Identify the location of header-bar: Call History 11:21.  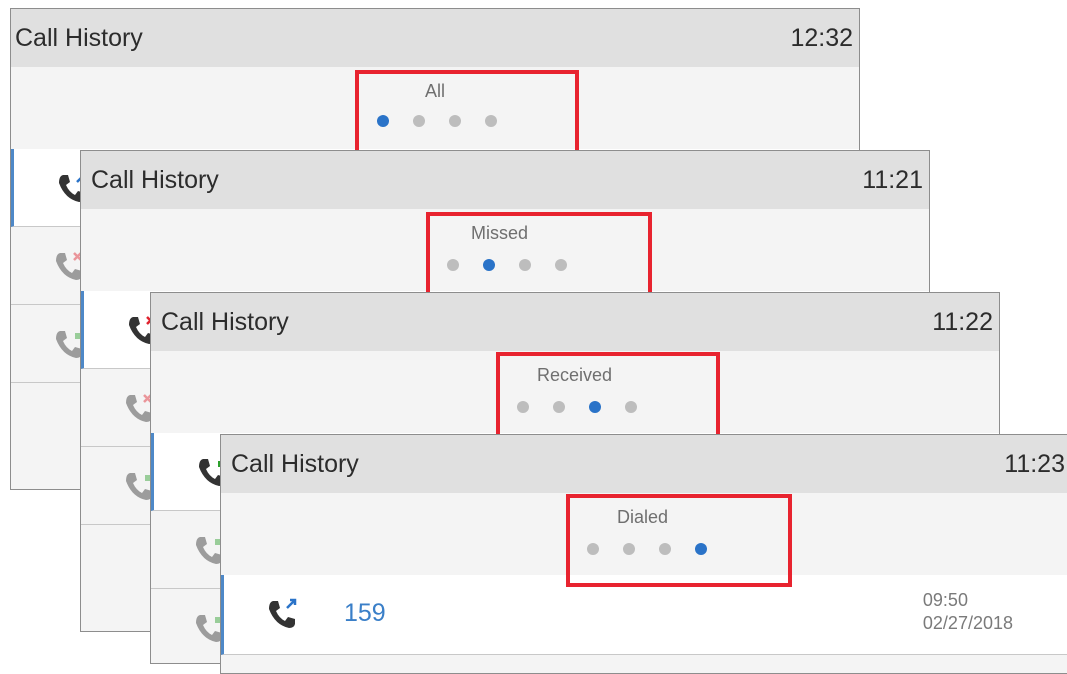
(505, 180).